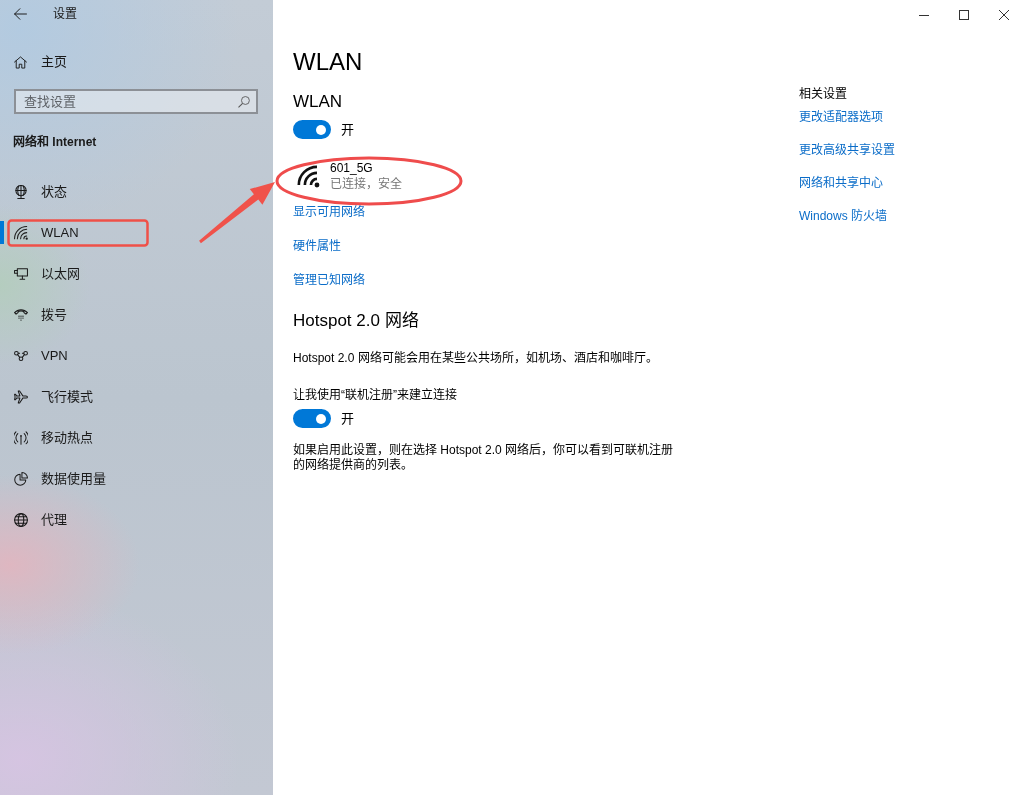 The width and height of the screenshot is (1024, 795). I want to click on wifi-signal-icon, so click(308, 176).